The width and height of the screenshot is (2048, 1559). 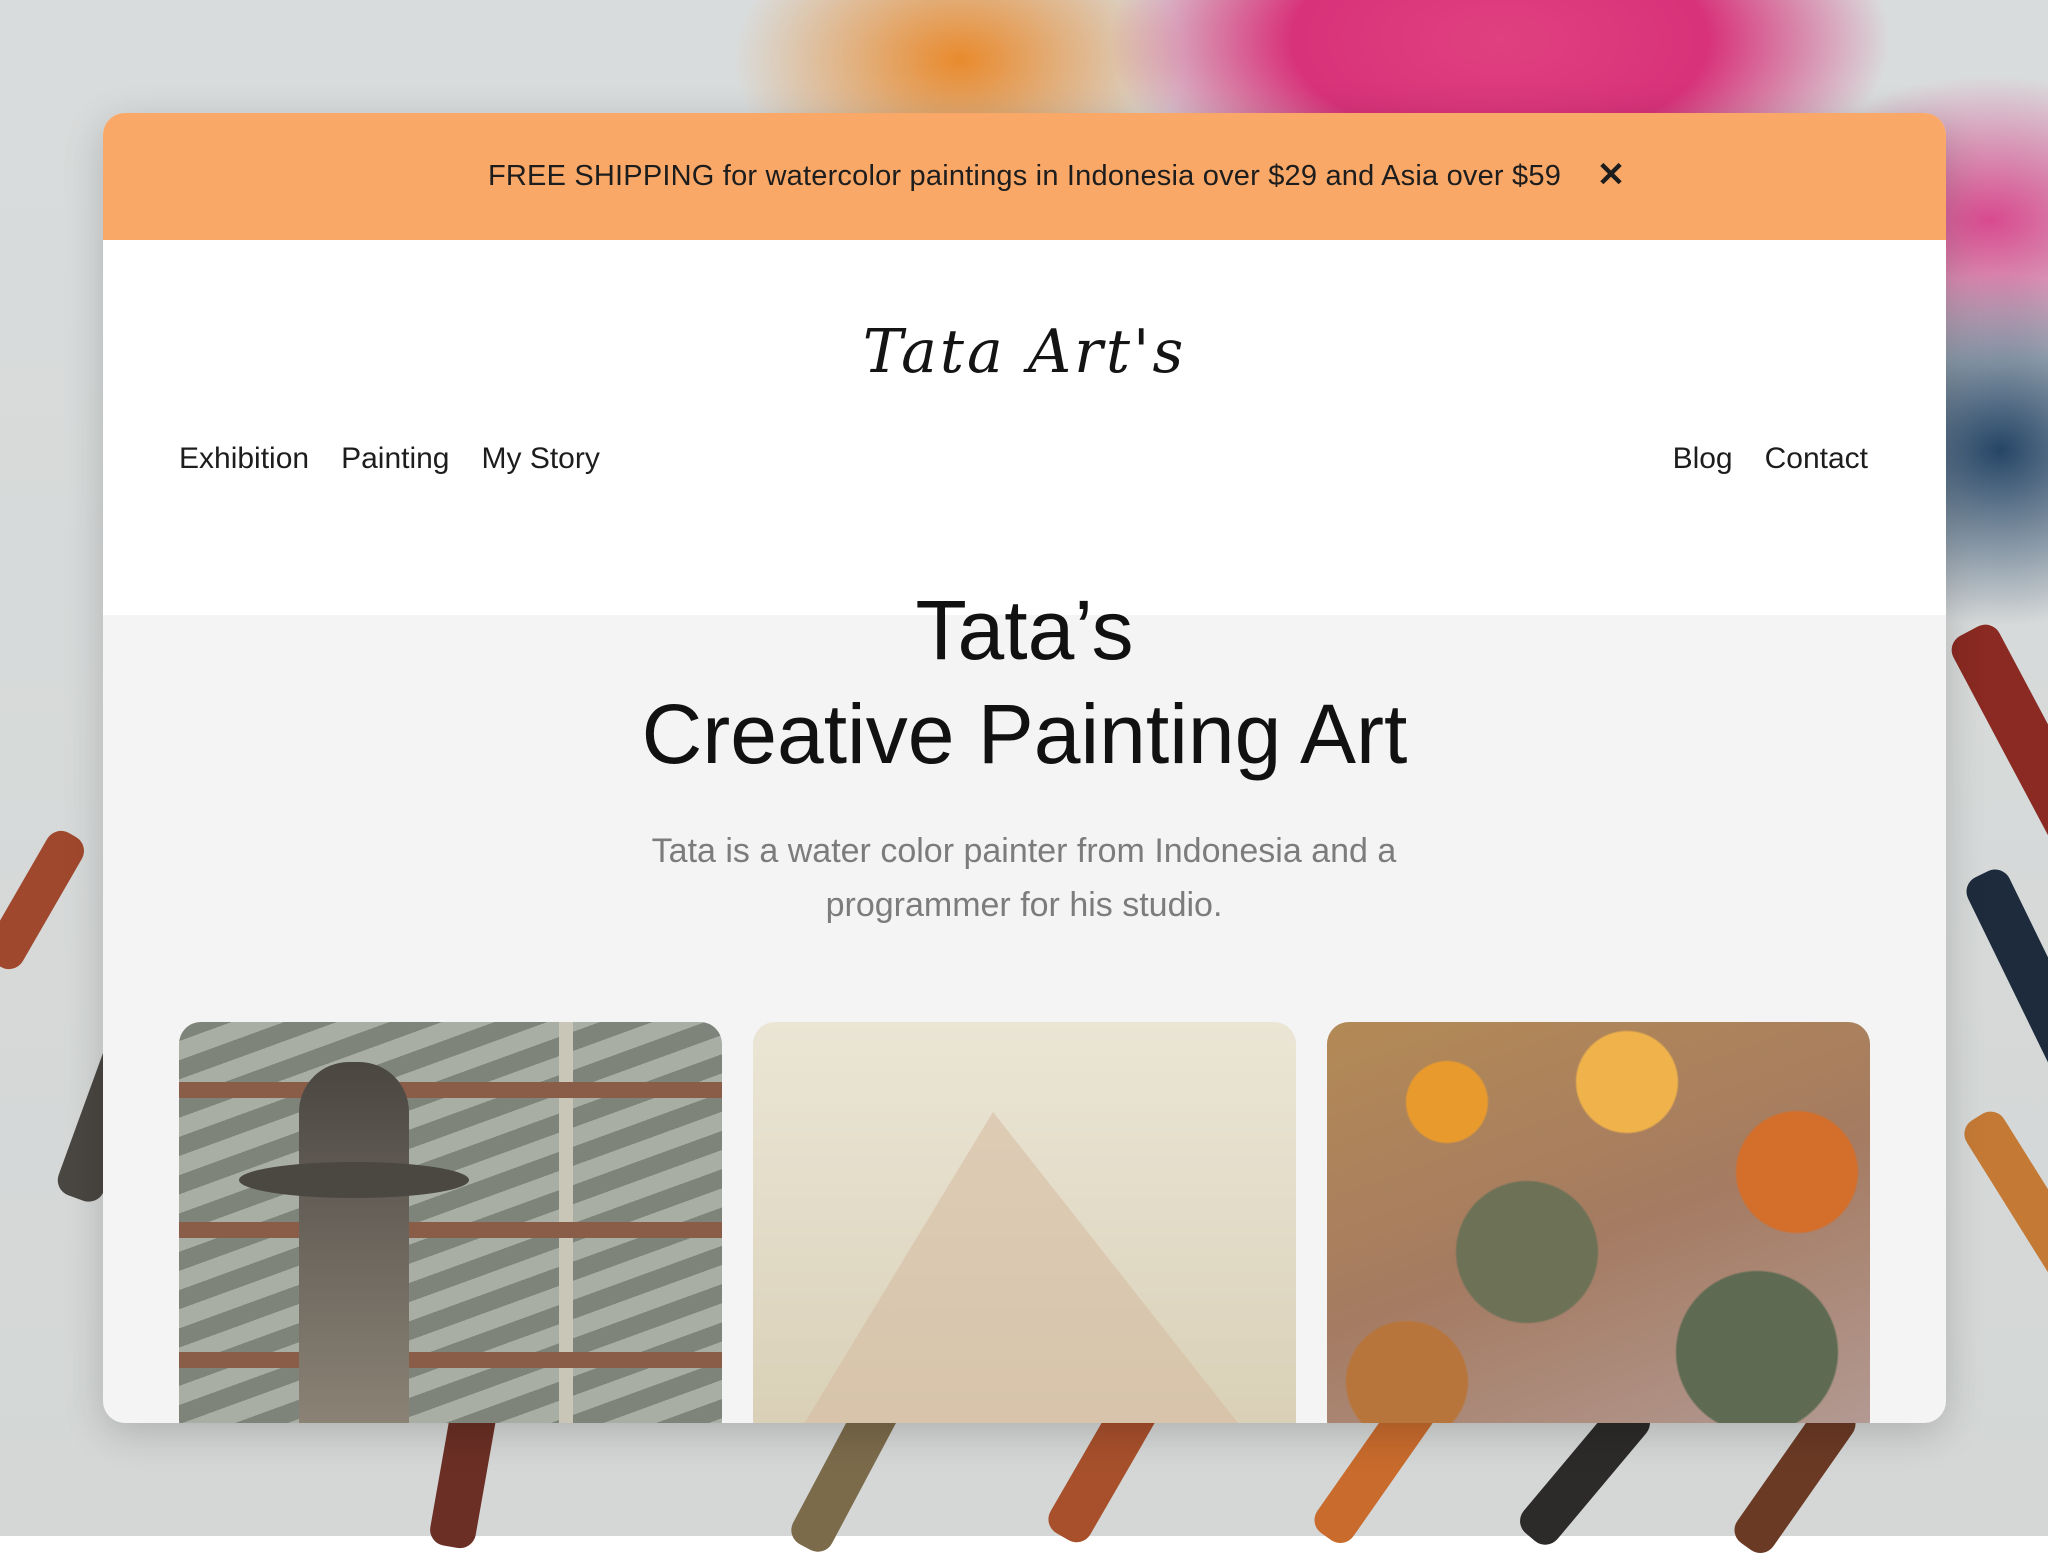 What do you see at coordinates (1816, 459) in the screenshot?
I see `nav-item-contact: Contact` at bounding box center [1816, 459].